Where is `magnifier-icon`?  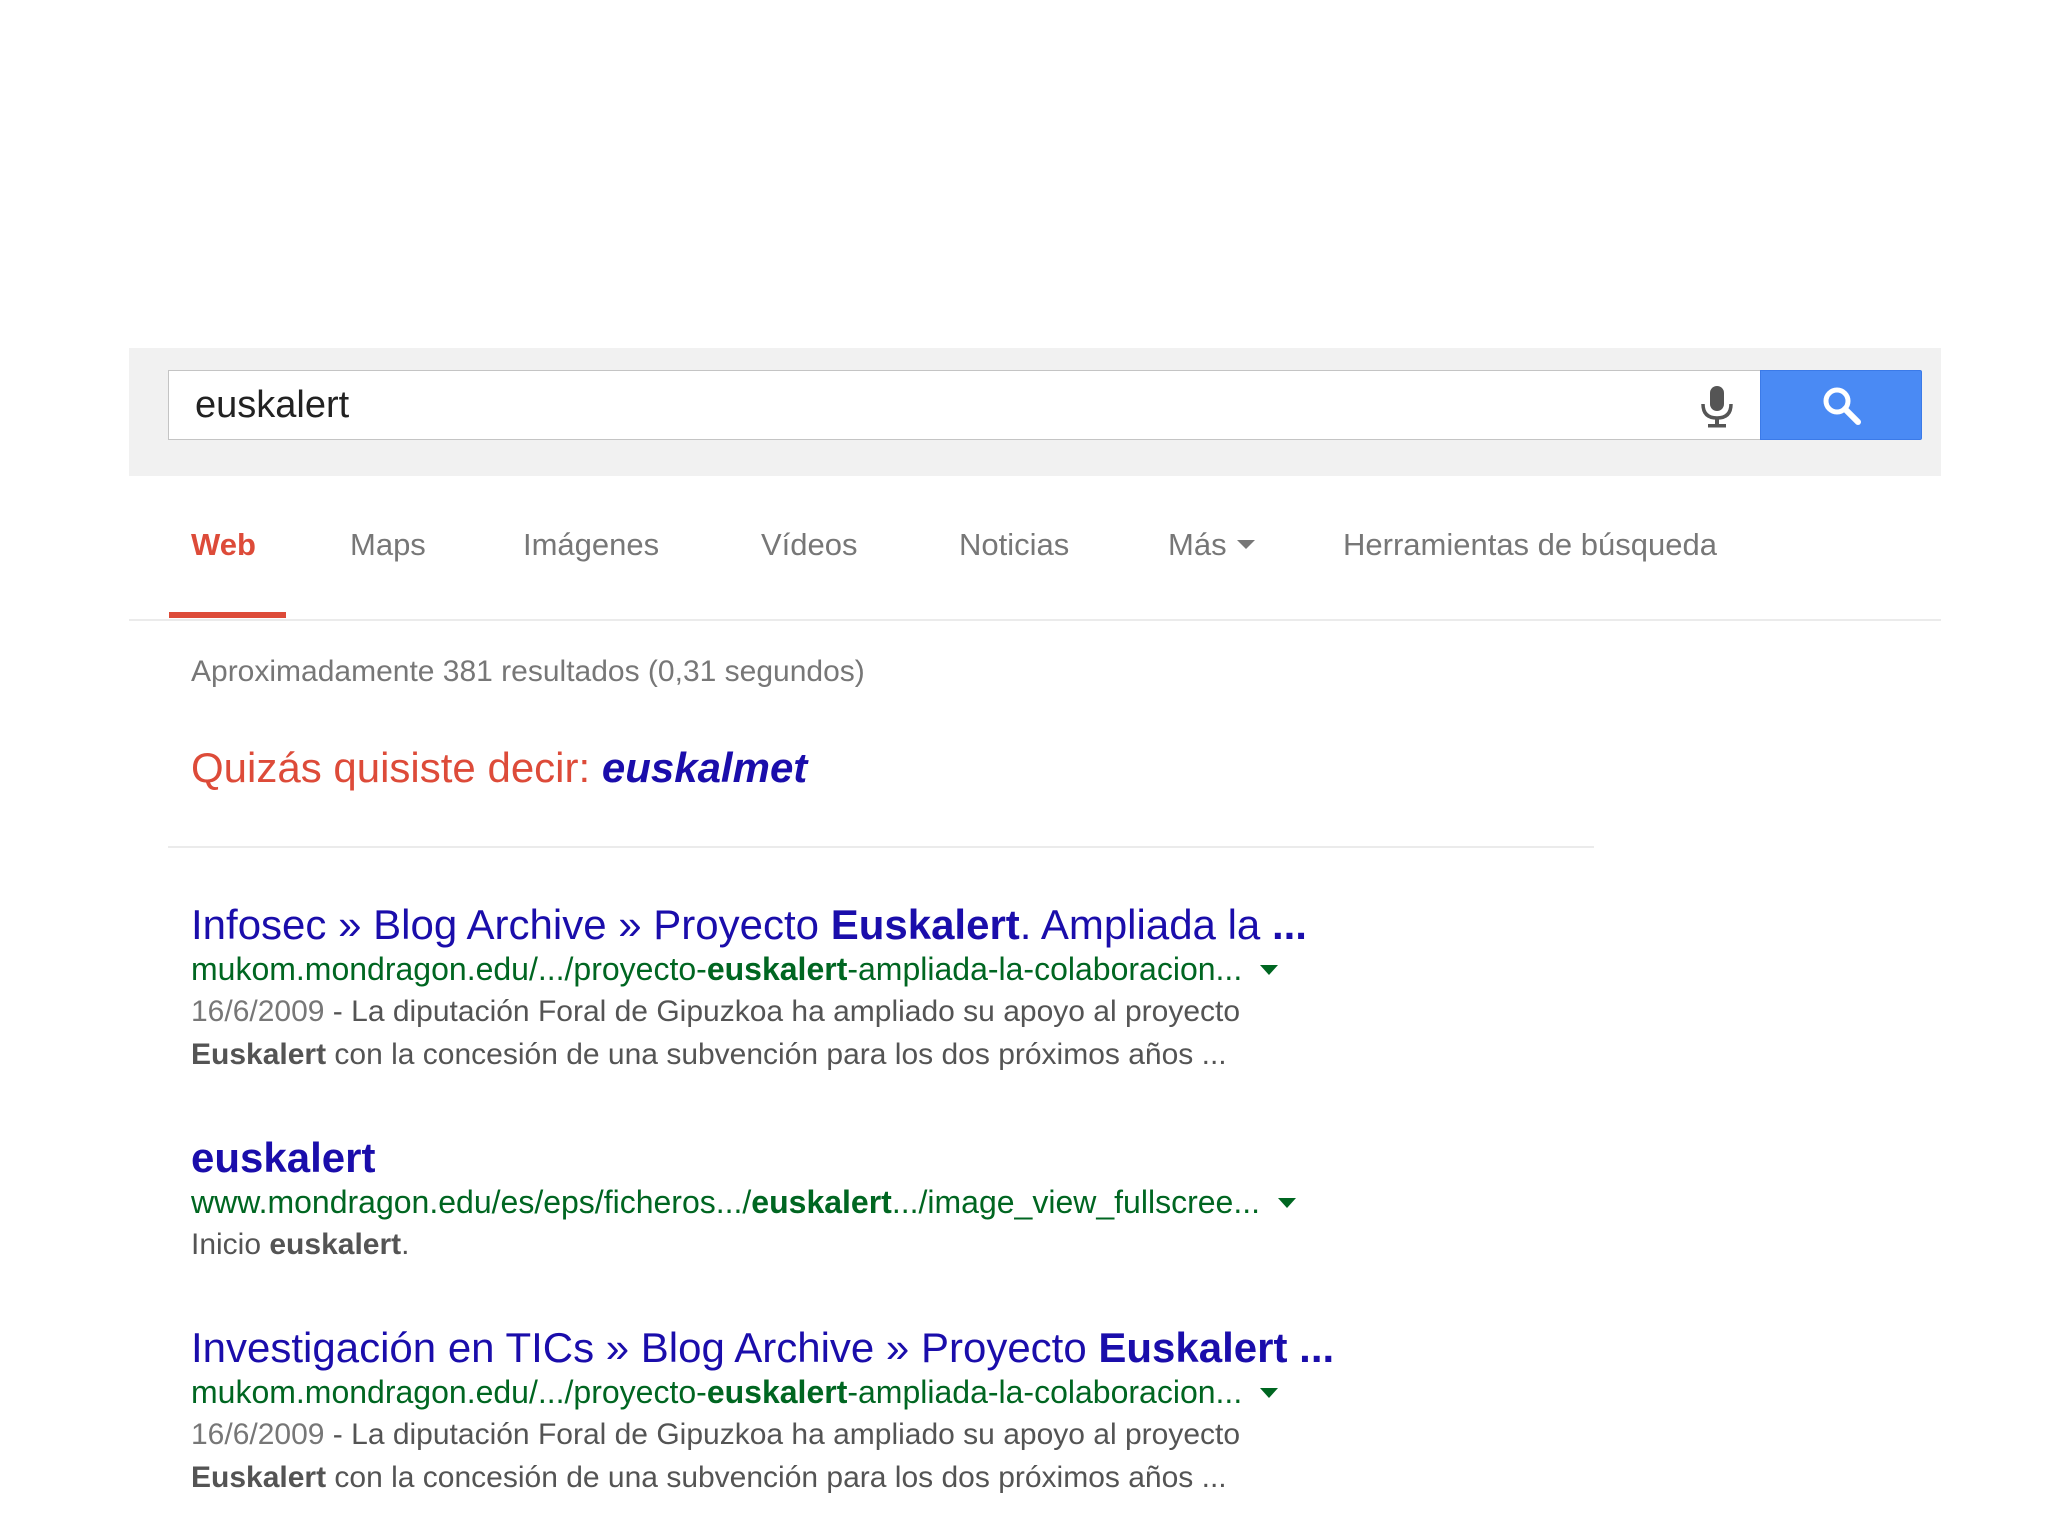 magnifier-icon is located at coordinates (1842, 406).